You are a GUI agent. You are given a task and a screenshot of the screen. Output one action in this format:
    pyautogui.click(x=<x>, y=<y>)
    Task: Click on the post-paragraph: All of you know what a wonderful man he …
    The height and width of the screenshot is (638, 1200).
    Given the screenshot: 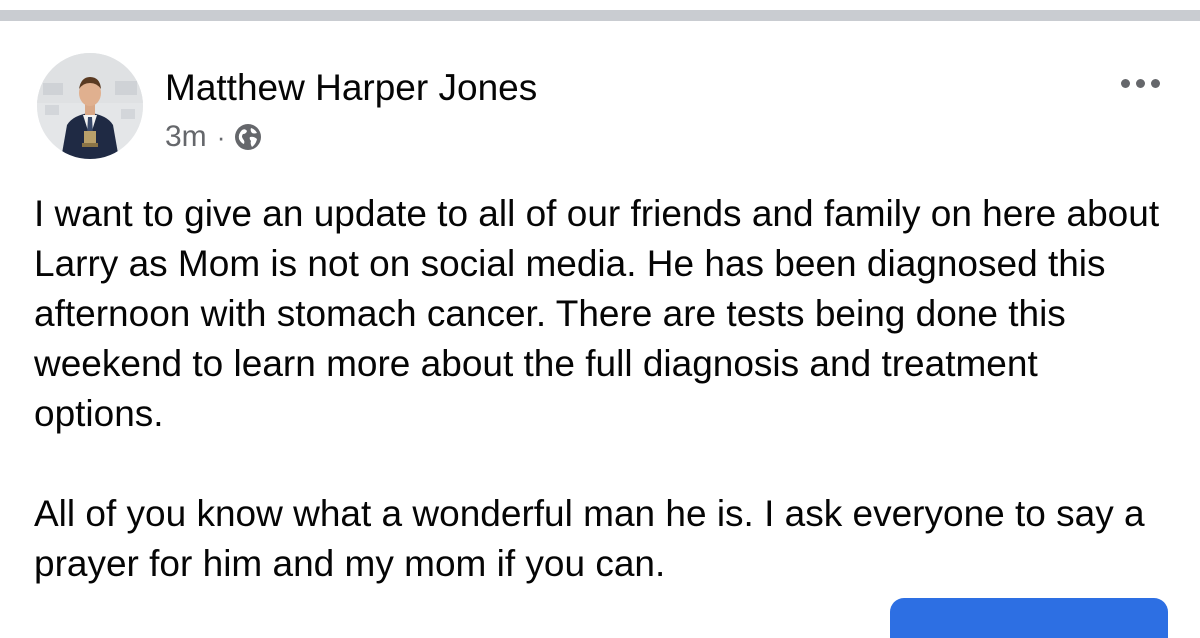 What is the action you would take?
    pyautogui.click(x=589, y=538)
    